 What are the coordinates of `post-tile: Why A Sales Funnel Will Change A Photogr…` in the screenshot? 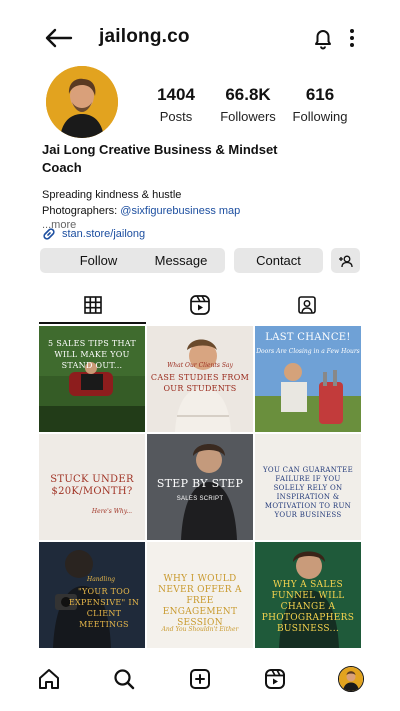 It's located at (308, 595).